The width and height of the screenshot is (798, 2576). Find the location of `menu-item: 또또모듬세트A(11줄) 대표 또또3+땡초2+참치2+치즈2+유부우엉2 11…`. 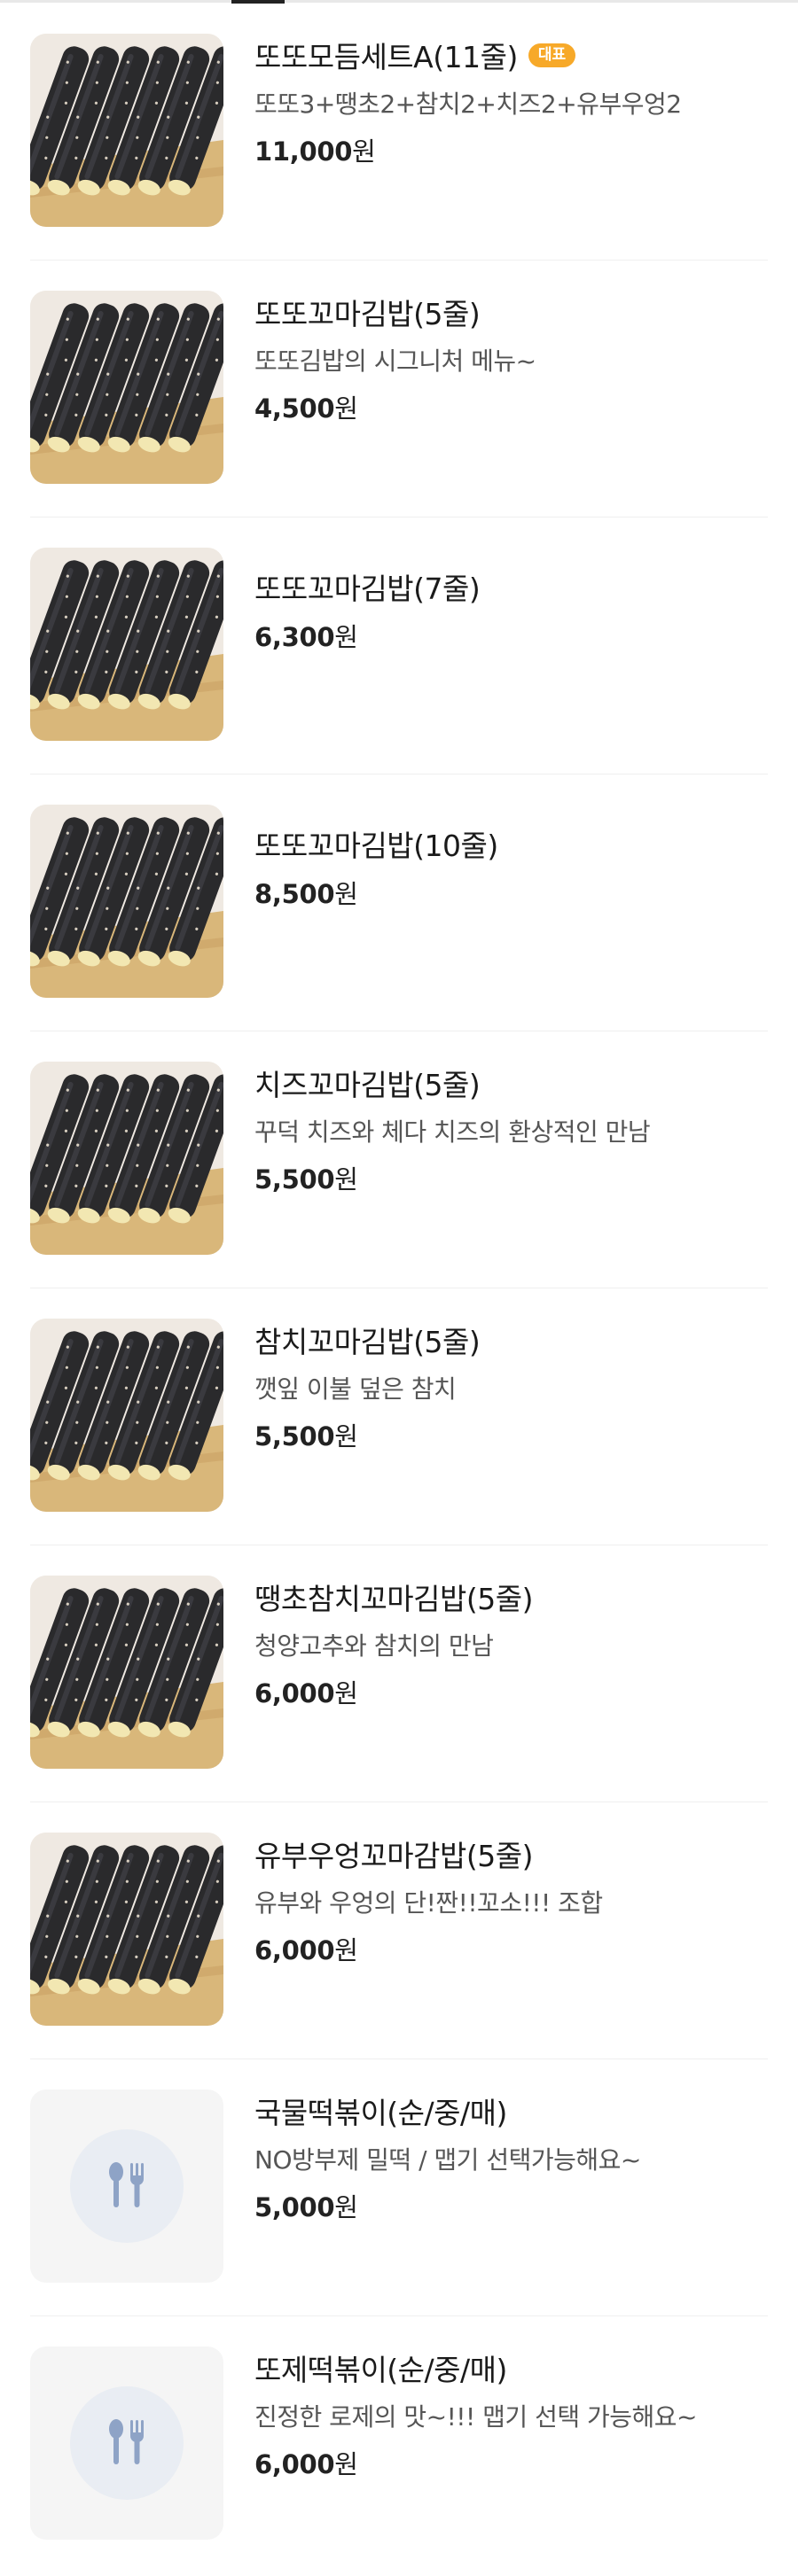

menu-item: 또또모듬세트A(11줄) 대표 또또3+땡초2+참치2+치즈2+유부우엉2 11… is located at coordinates (399, 132).